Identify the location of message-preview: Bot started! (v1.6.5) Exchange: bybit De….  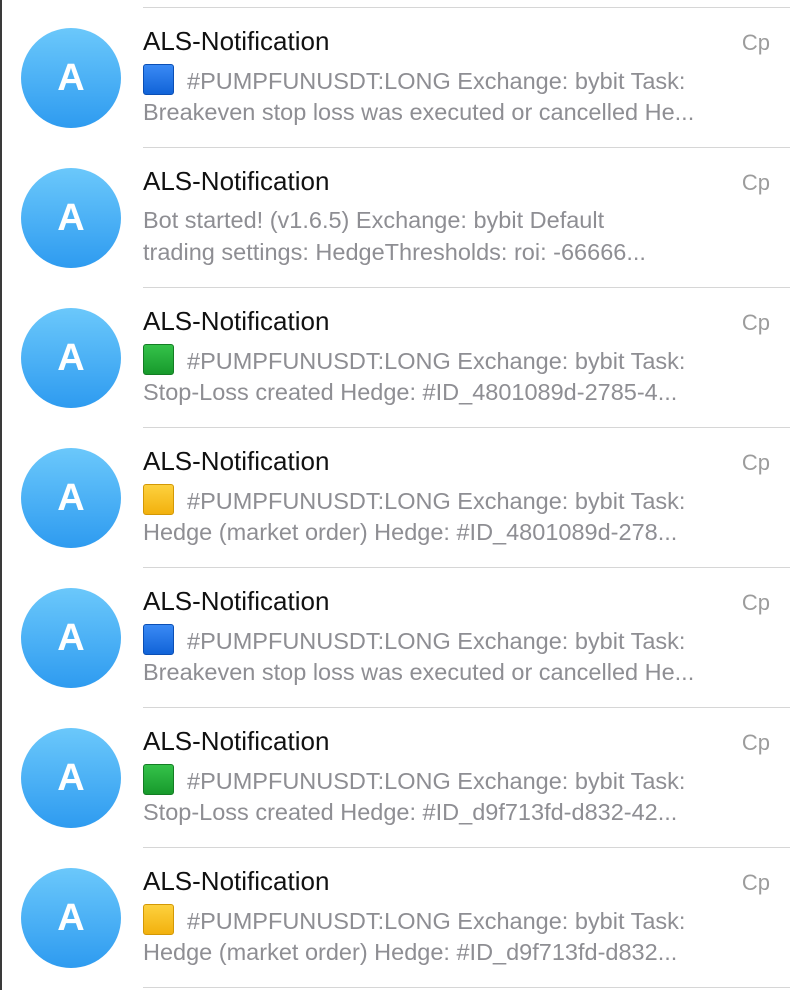
(458, 236).